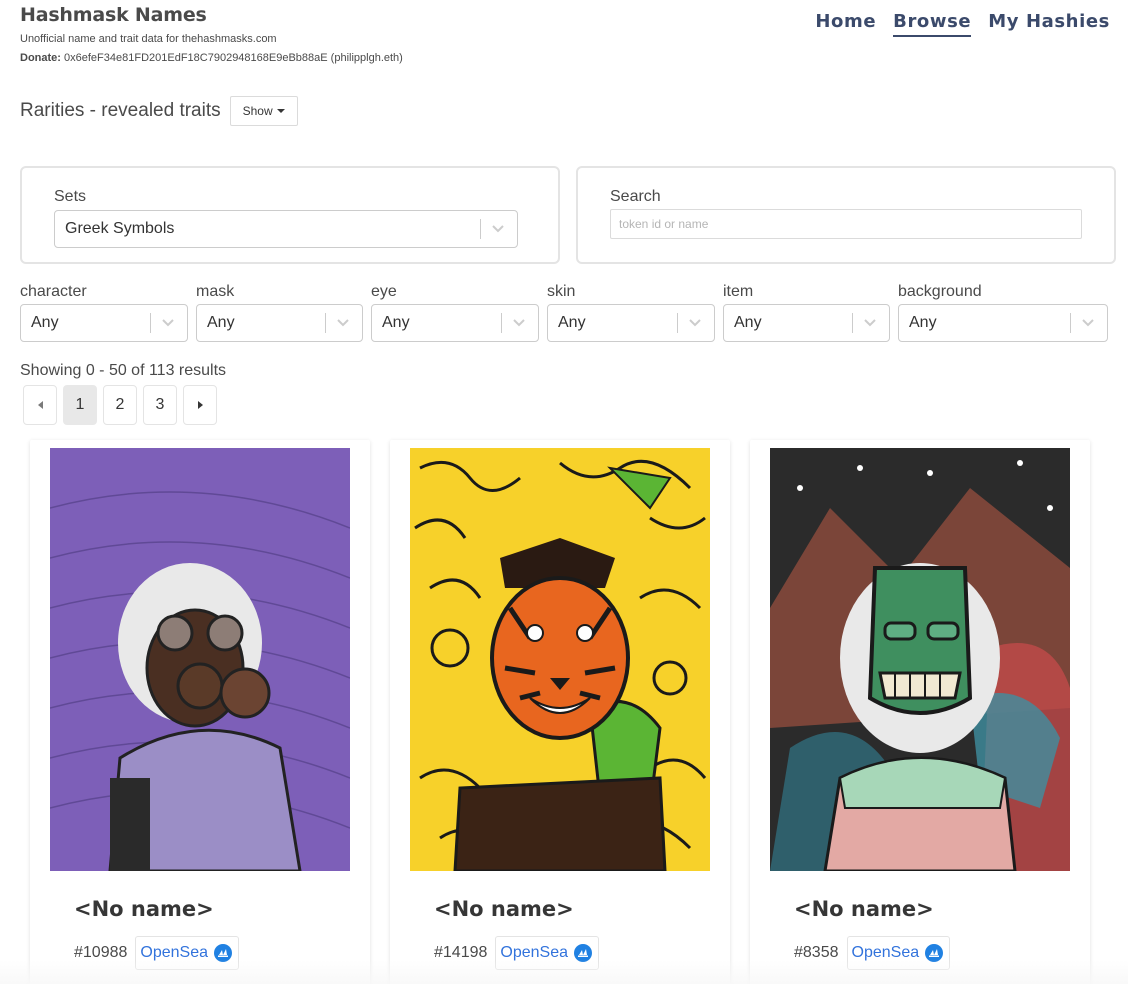 The width and height of the screenshot is (1128, 984). Describe the element at coordinates (70, 196) in the screenshot. I see `sets-label: Sets` at that location.